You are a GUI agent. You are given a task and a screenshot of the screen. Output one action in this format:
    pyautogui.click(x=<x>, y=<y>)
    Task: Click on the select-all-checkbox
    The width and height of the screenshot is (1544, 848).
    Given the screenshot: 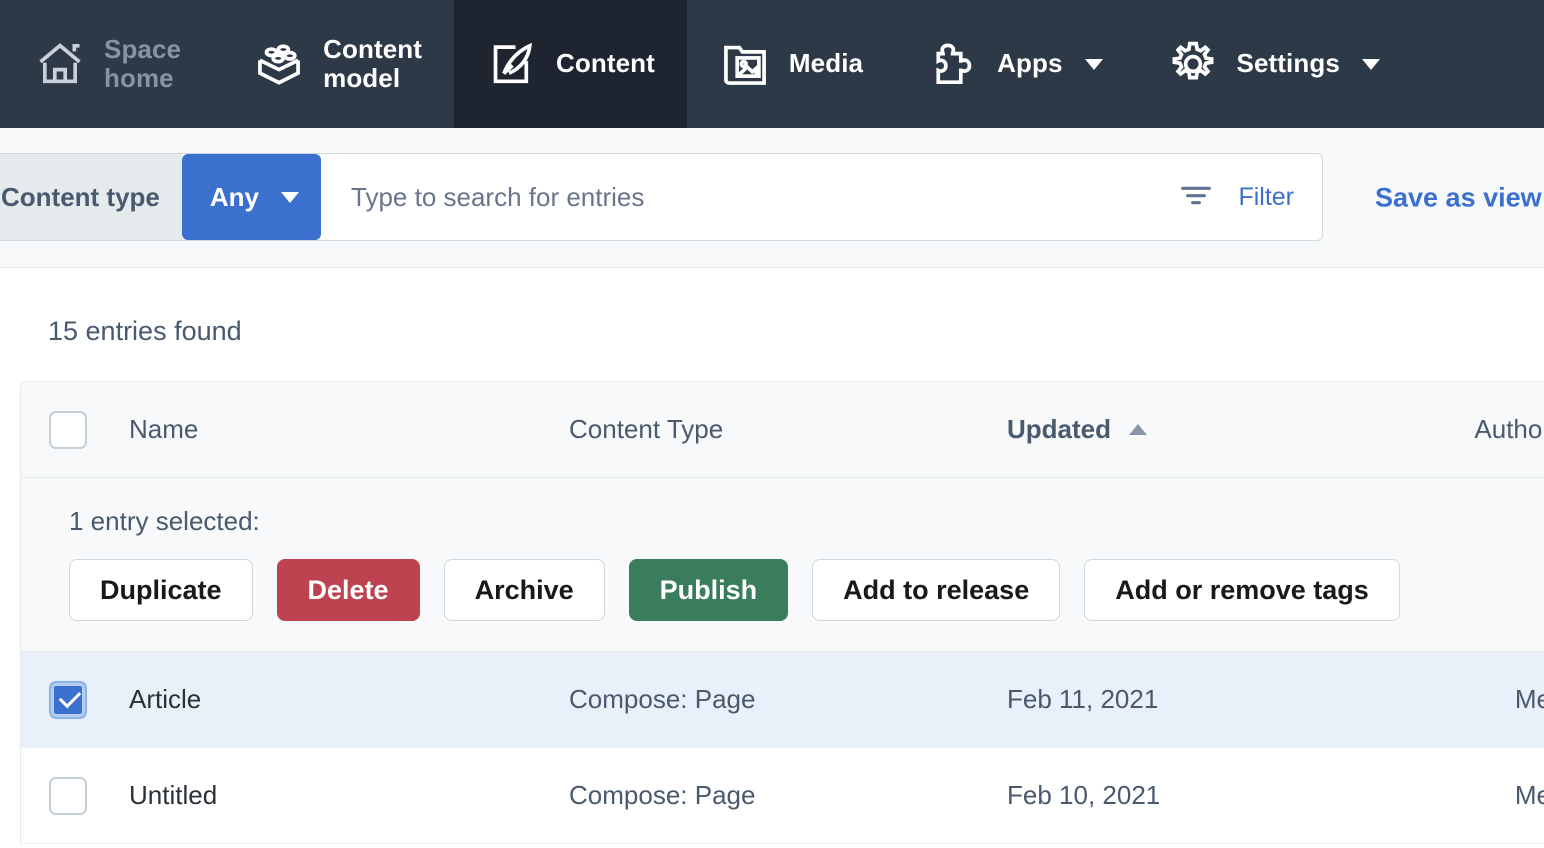 What is the action you would take?
    pyautogui.click(x=68, y=429)
    